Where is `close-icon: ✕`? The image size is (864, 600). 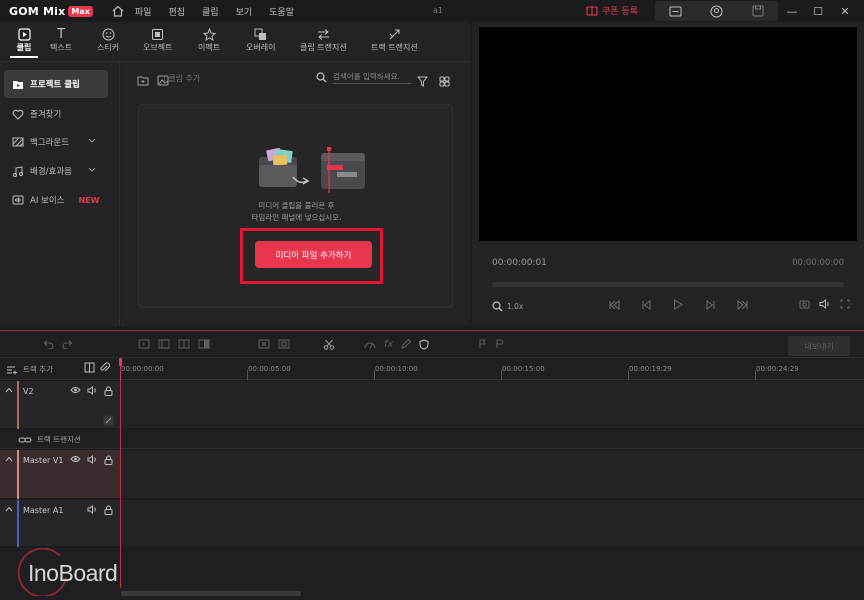 close-icon: ✕ is located at coordinates (845, 11).